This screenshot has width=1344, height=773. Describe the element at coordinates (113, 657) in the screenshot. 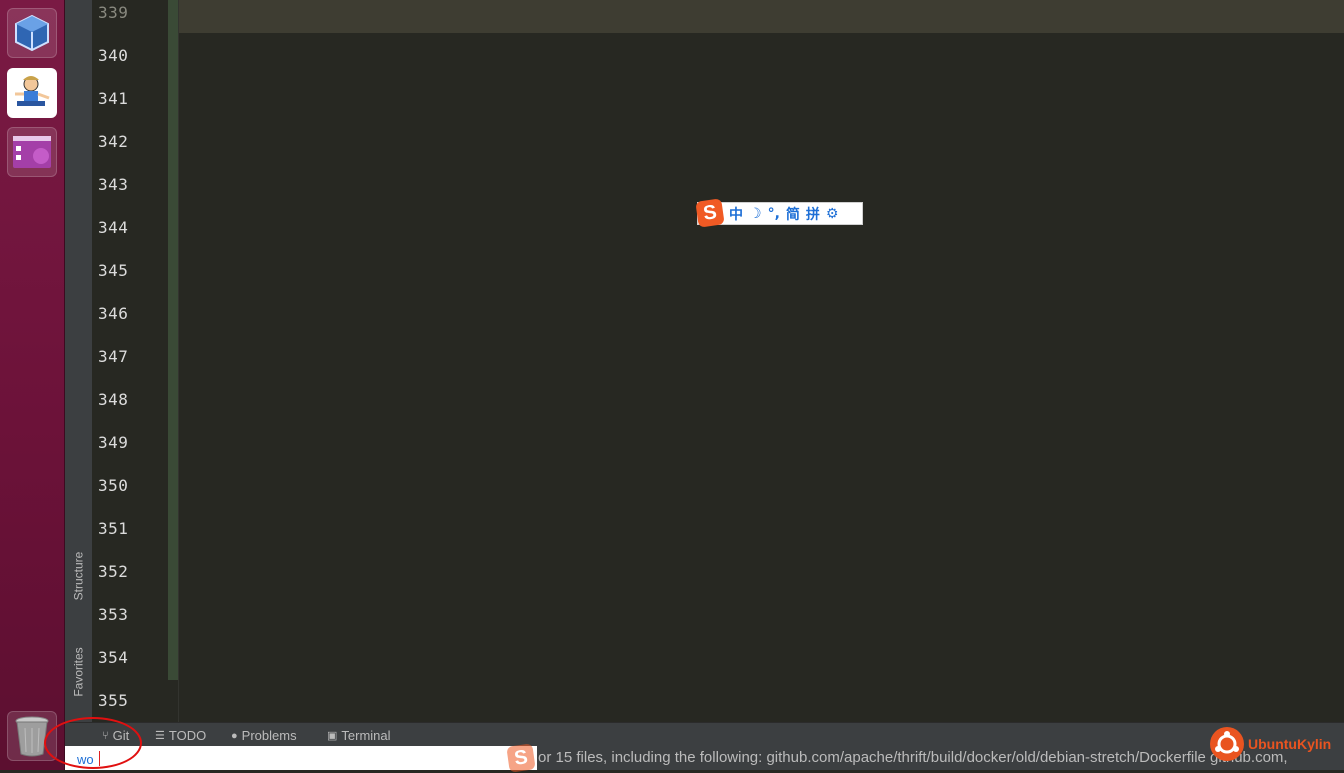

I see `line-number: 354` at that location.